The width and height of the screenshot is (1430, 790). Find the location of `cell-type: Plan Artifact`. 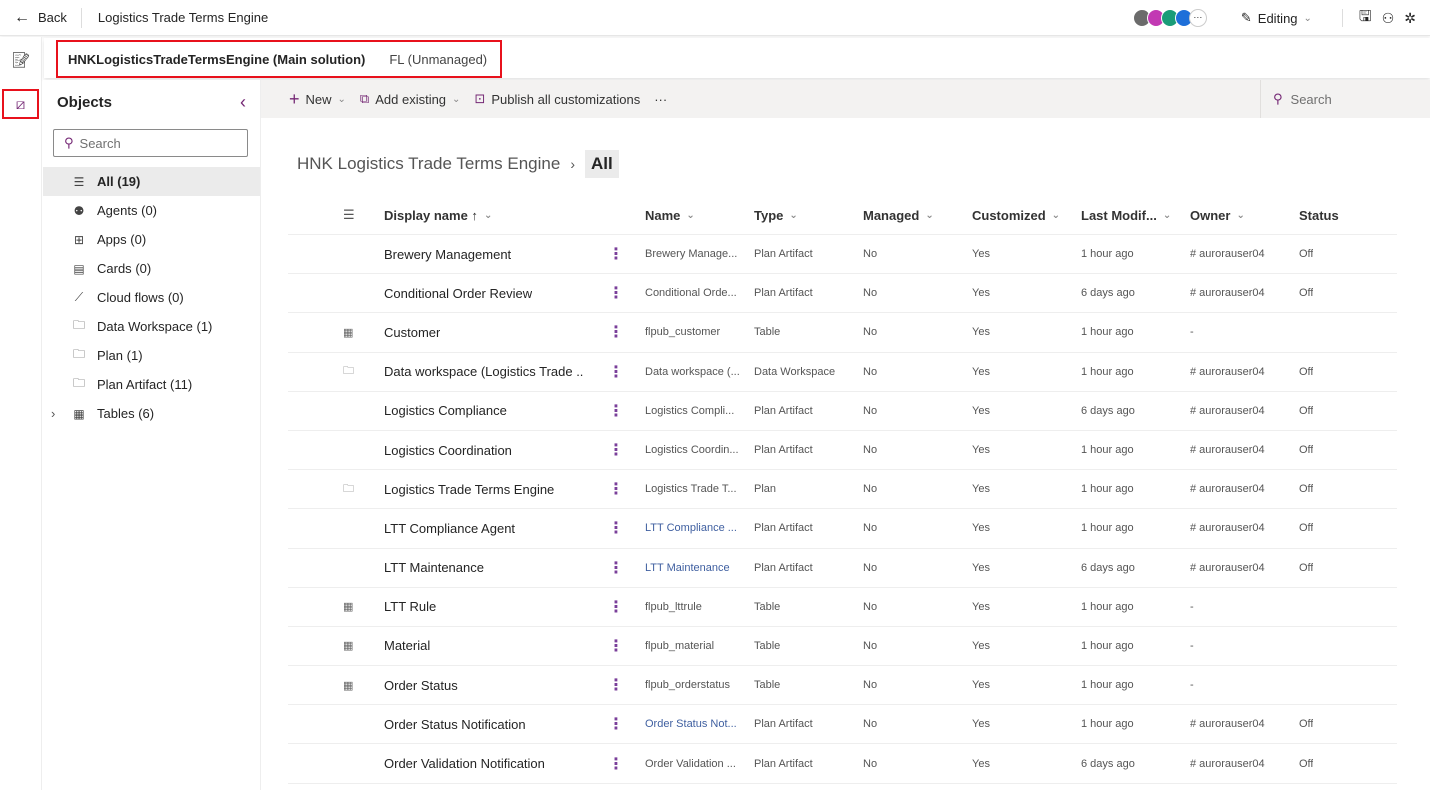

cell-type: Plan Artifact is located at coordinates (783, 763).